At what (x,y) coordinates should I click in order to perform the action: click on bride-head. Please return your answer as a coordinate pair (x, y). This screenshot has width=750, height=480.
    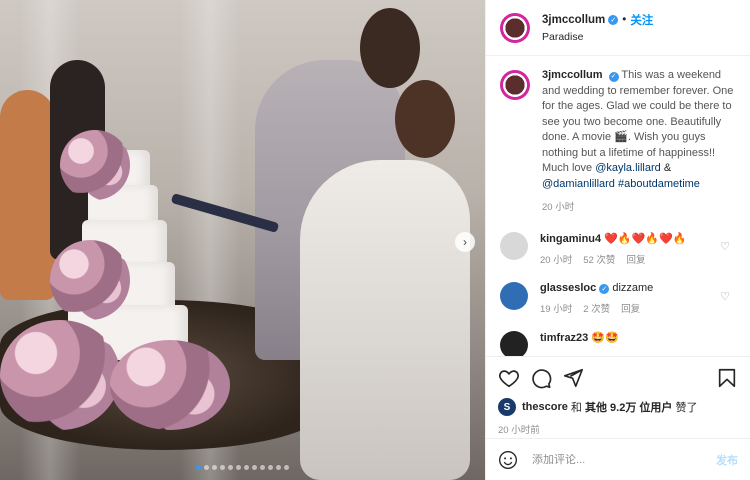
    Looking at the image, I should click on (425, 119).